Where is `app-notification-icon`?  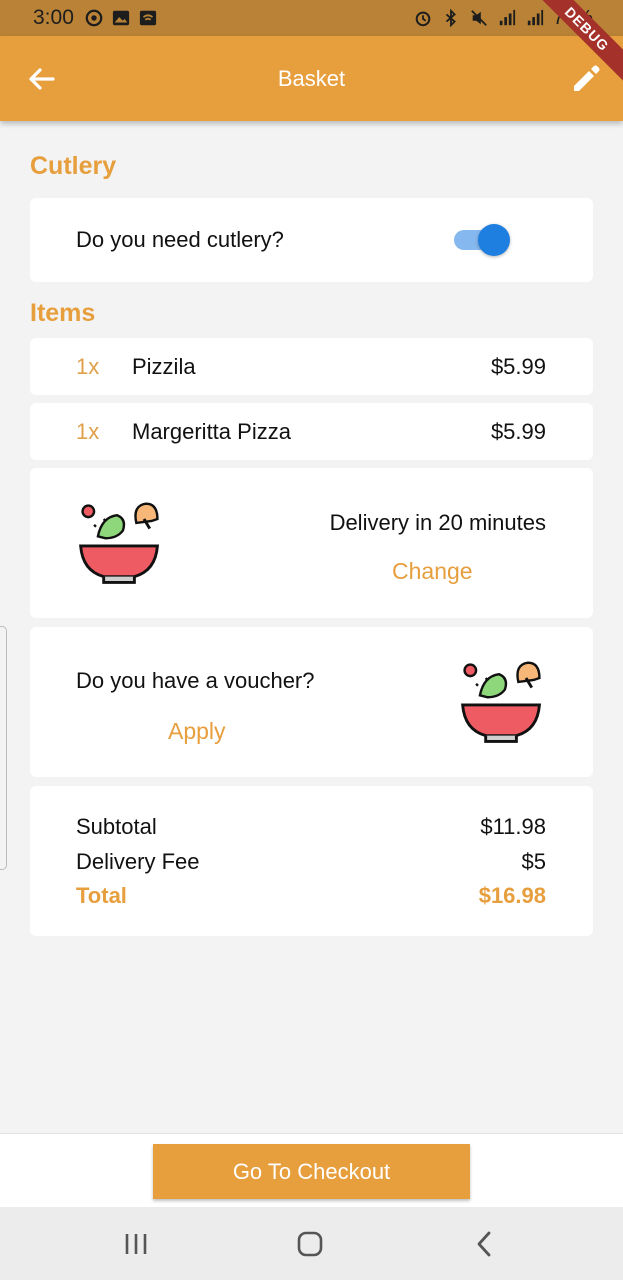
app-notification-icon is located at coordinates (94, 18).